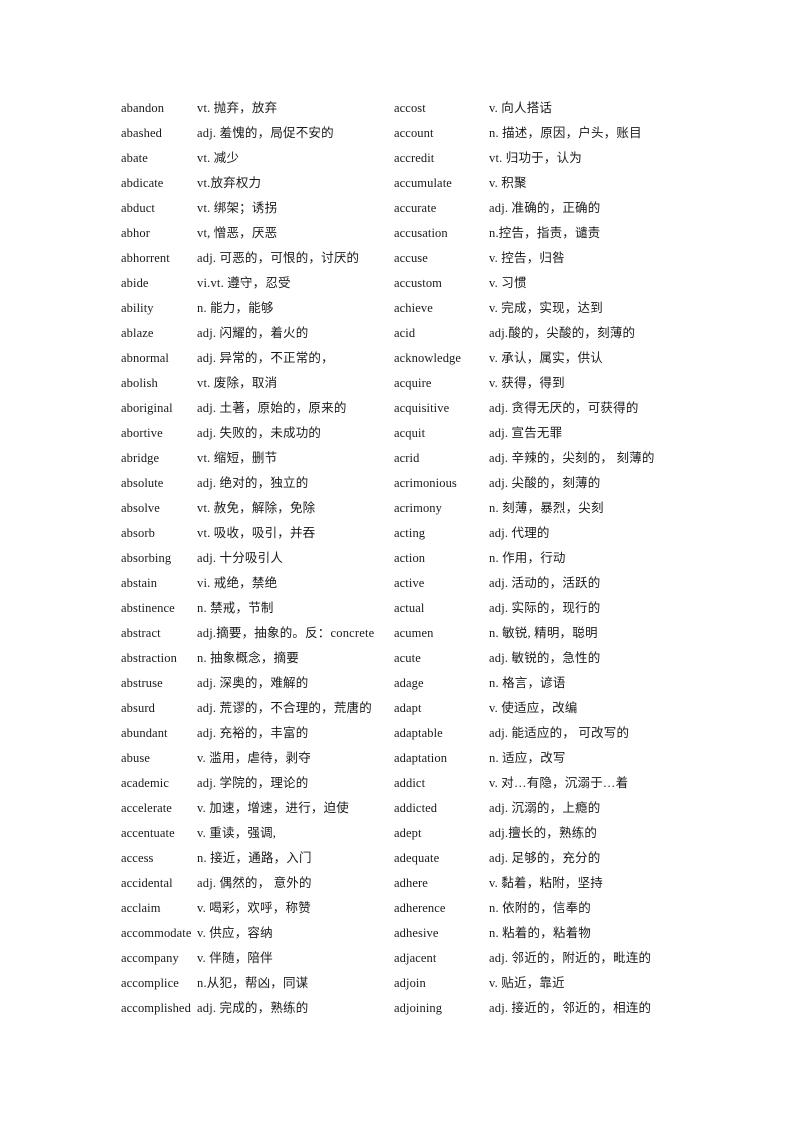  What do you see at coordinates (593, 633) in the screenshot?
I see `vocabulary-entry: acumen n. 敏锐, 精明，聪明` at bounding box center [593, 633].